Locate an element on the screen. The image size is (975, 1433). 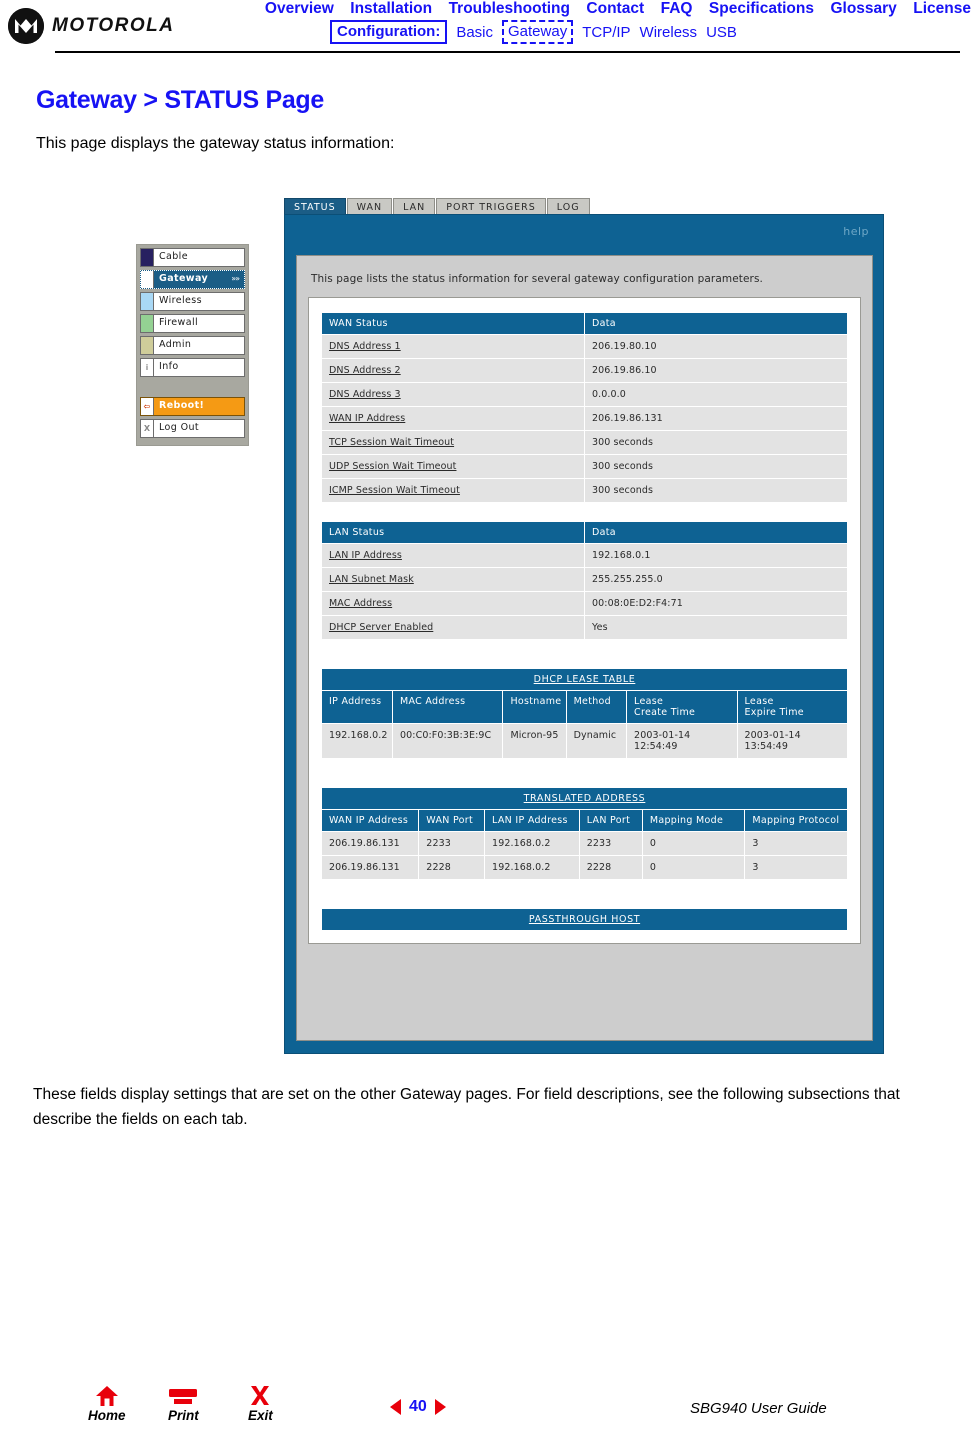
config-link-basic: Basic is located at coordinates (474, 32).